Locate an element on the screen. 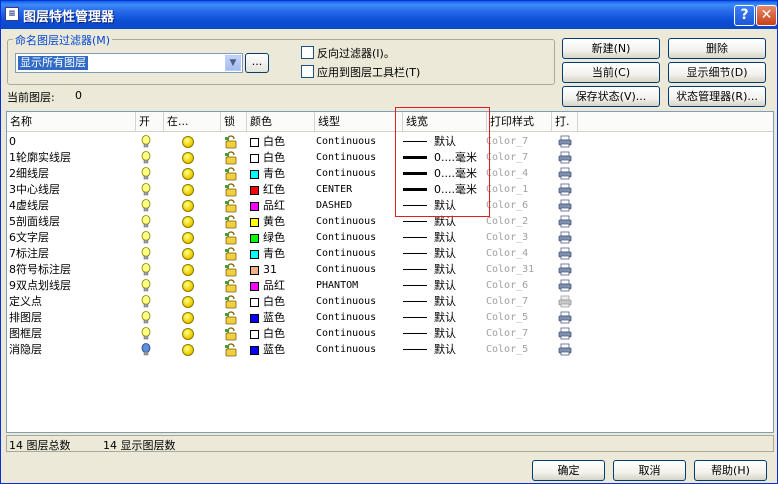 This screenshot has height=484, width=778. ok-button: 确定 is located at coordinates (568, 470).